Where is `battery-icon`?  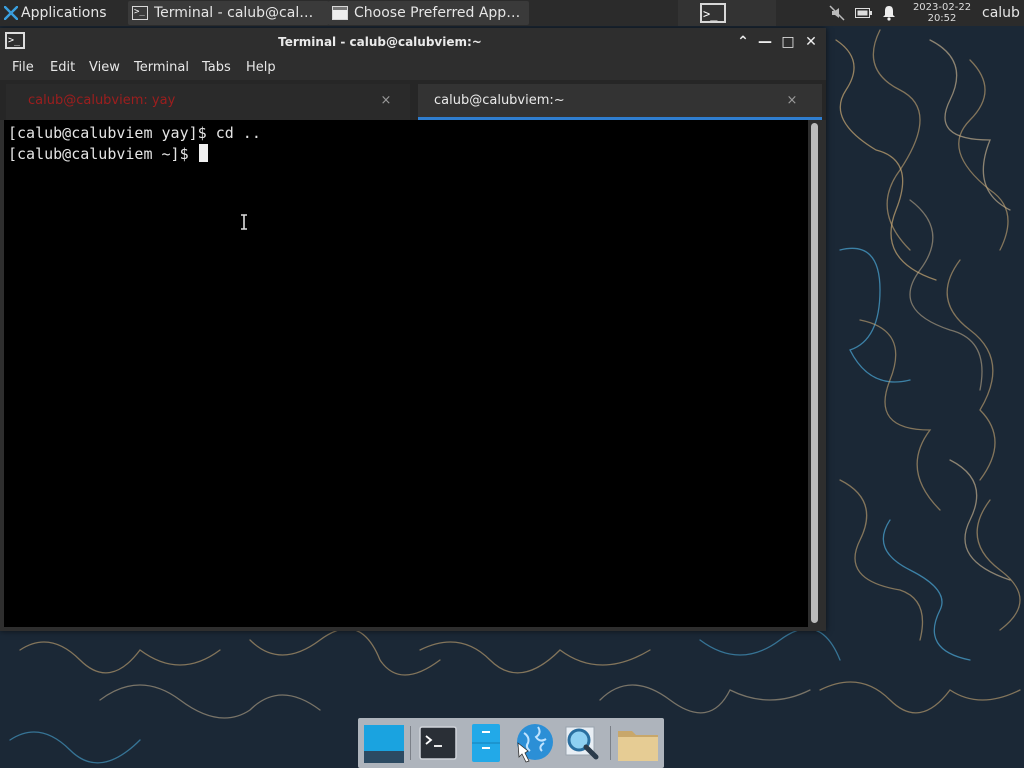 battery-icon is located at coordinates (863, 13).